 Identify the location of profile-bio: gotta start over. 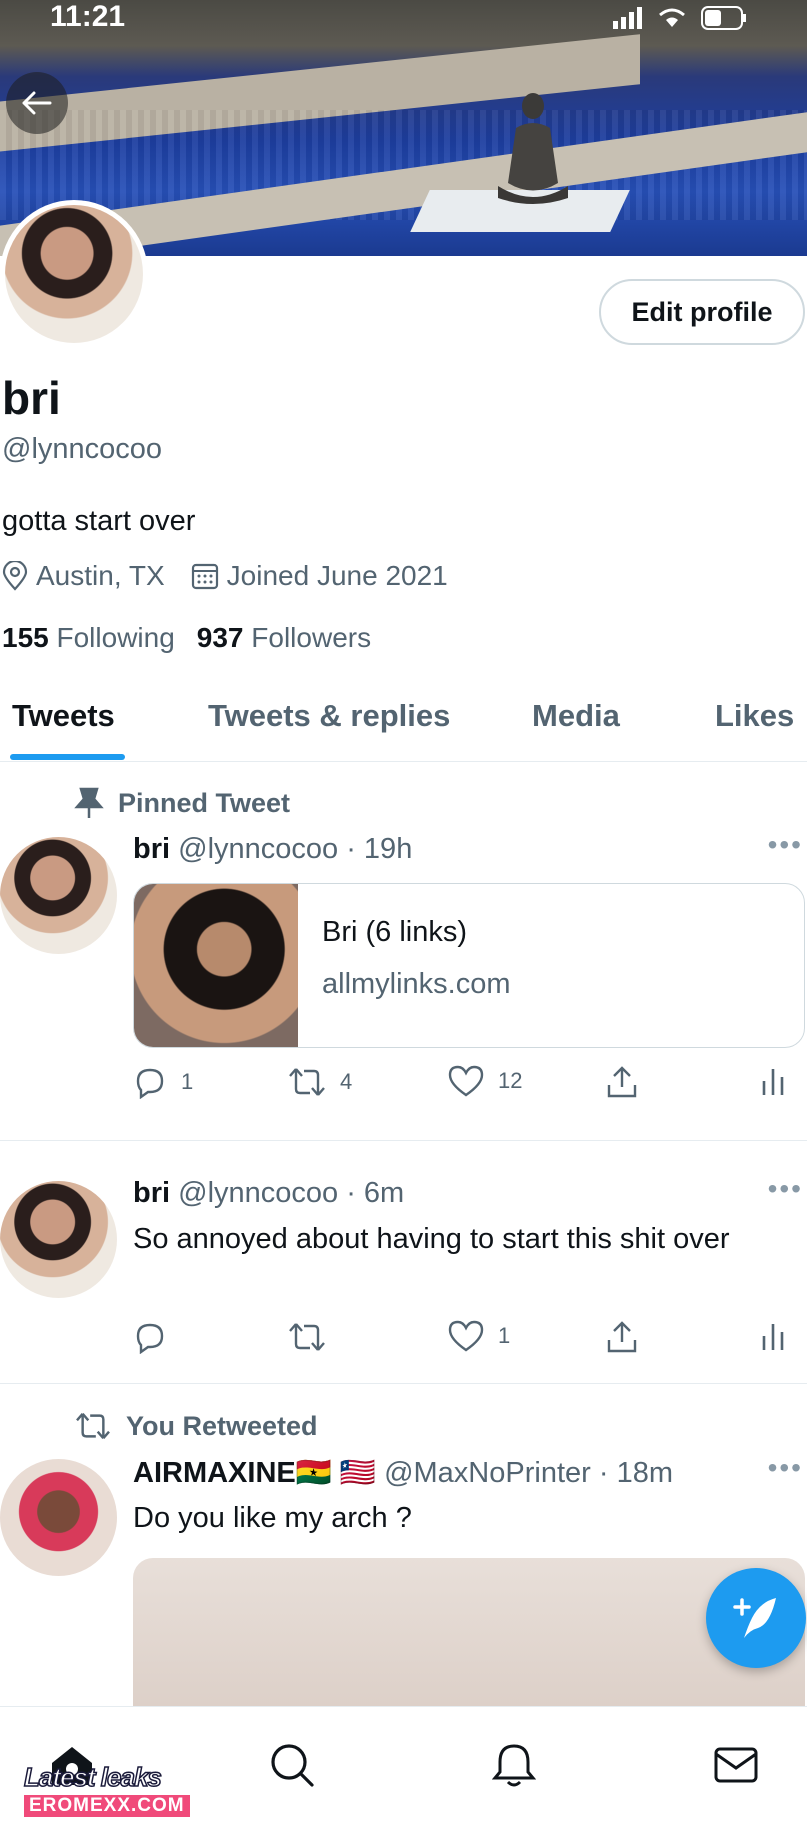
(99, 521).